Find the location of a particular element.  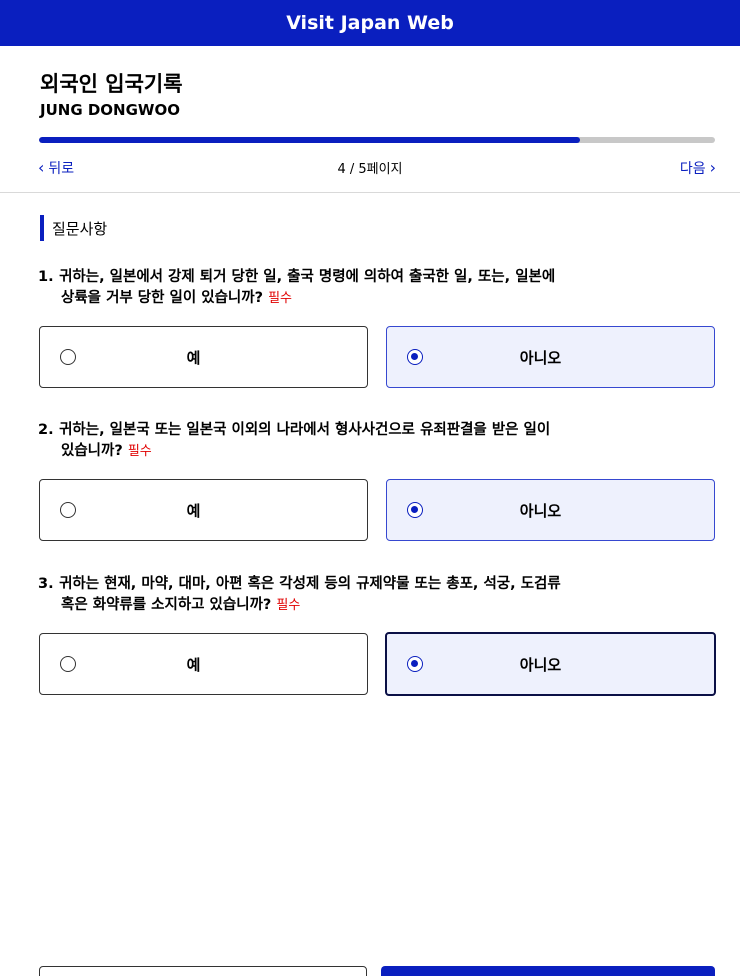

secondary-action-button is located at coordinates (203, 971).